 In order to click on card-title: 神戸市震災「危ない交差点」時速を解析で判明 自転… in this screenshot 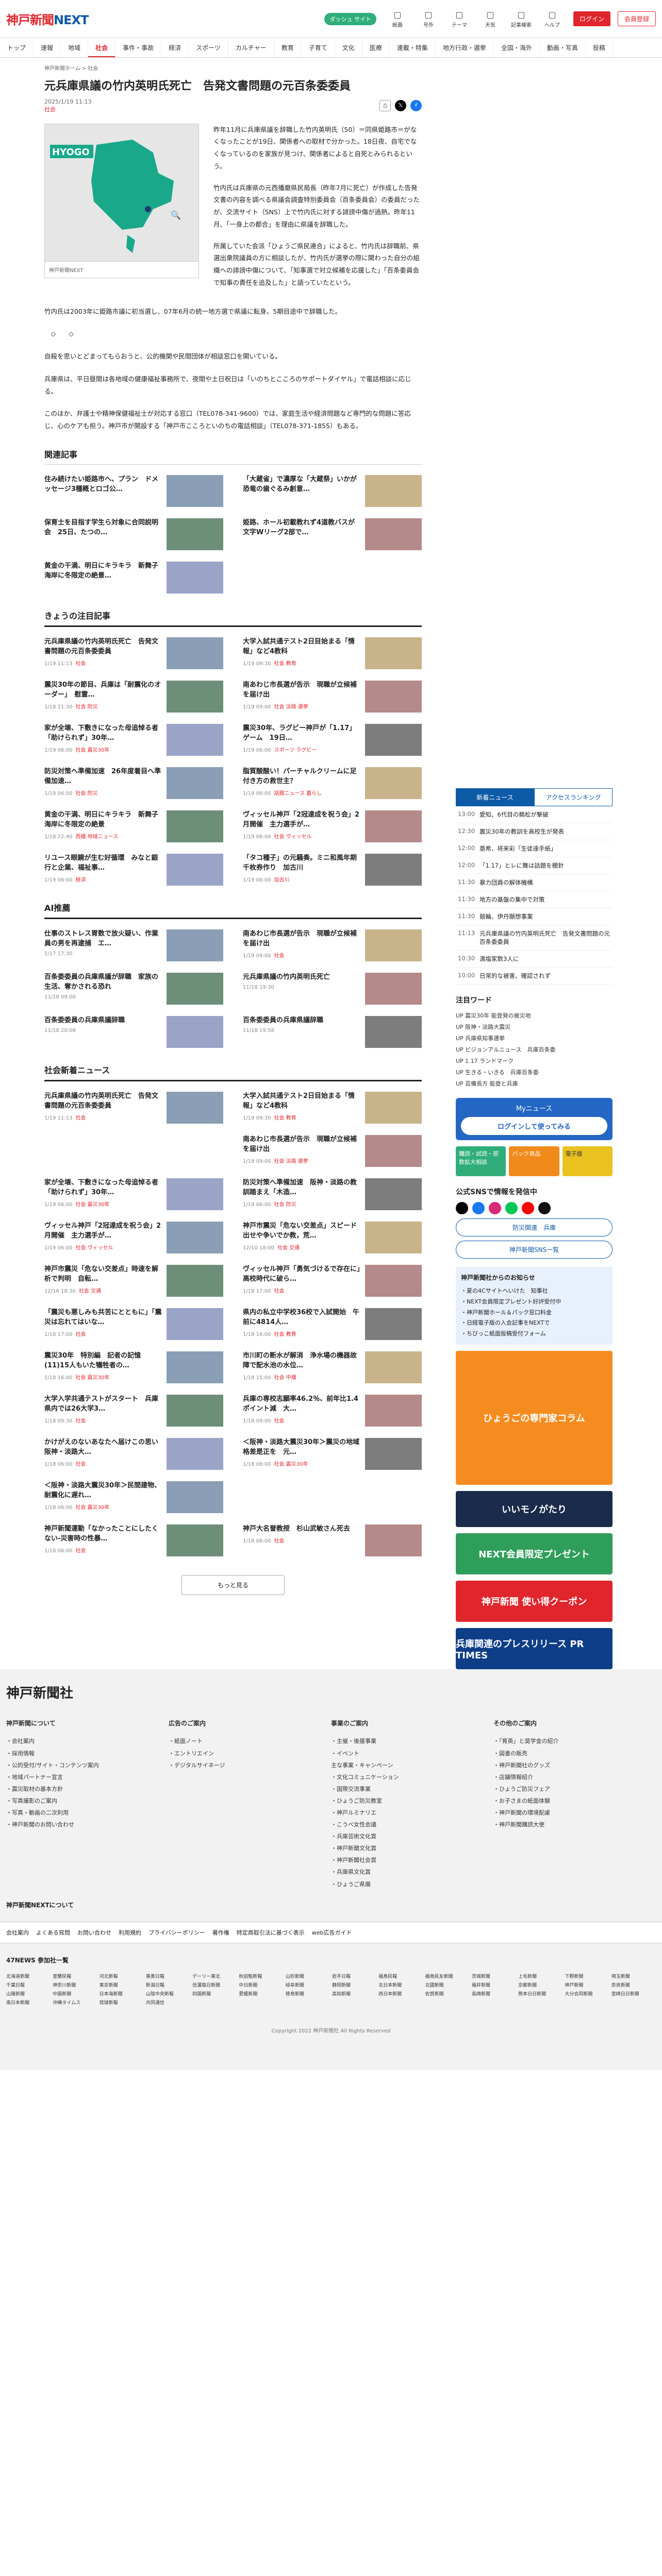, I will do `click(103, 1274)`.